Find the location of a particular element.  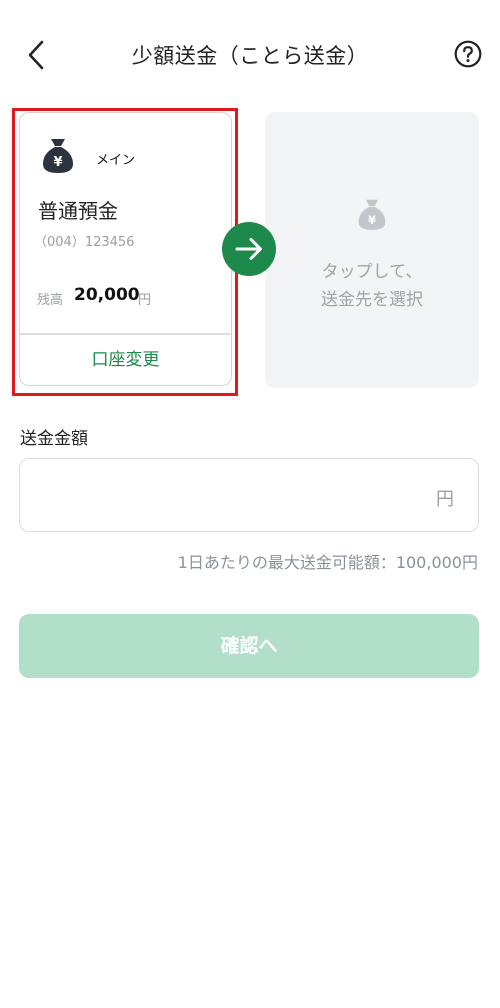

arrow-right-icon is located at coordinates (248, 249).